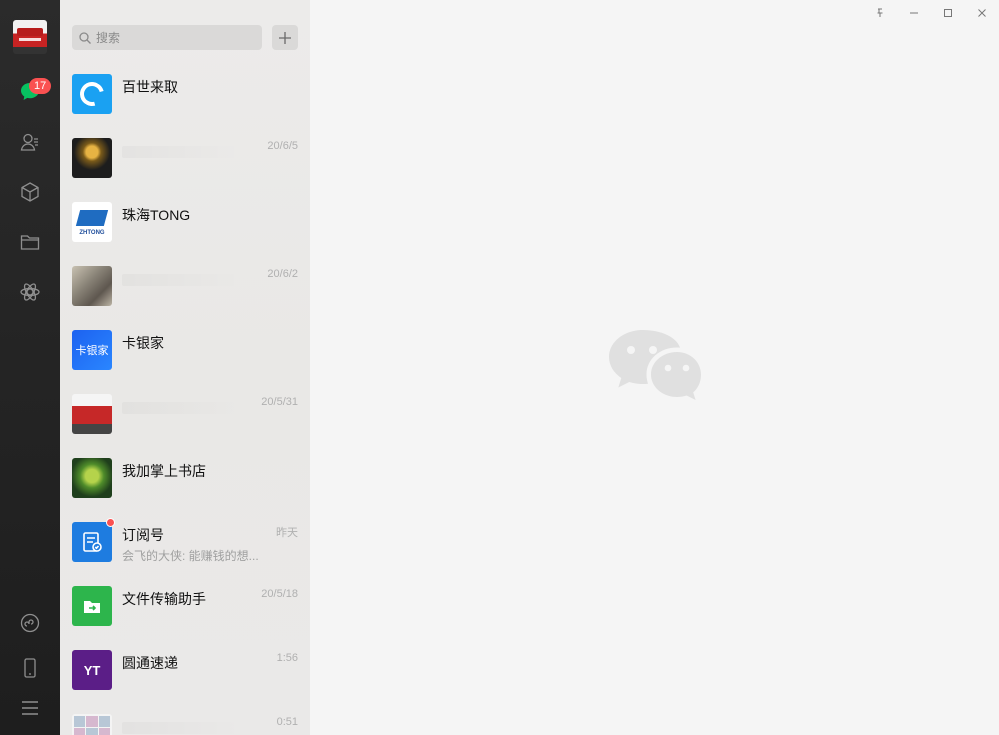  I want to click on search-input: 搜索, so click(167, 37).